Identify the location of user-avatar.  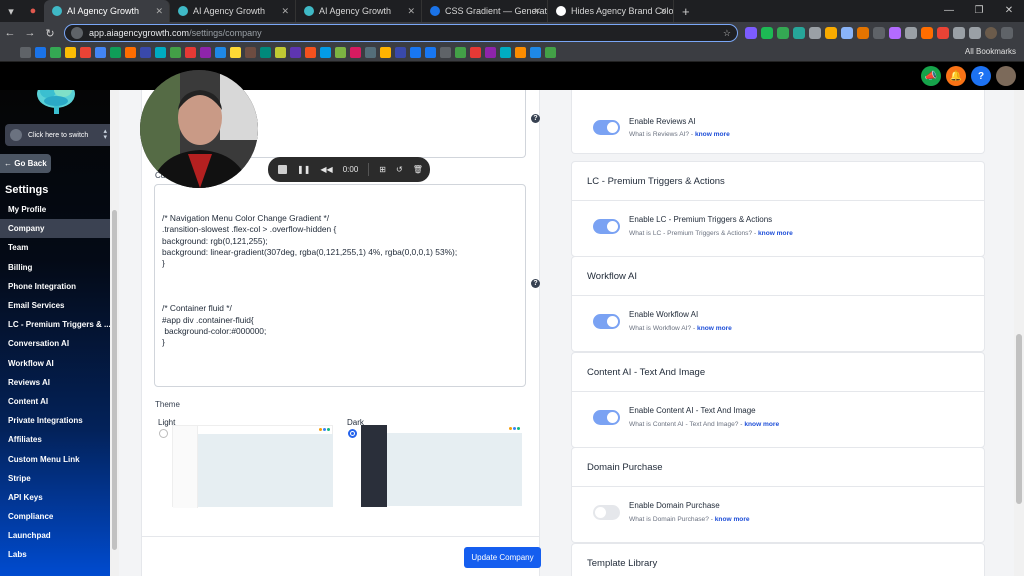
(1006, 76).